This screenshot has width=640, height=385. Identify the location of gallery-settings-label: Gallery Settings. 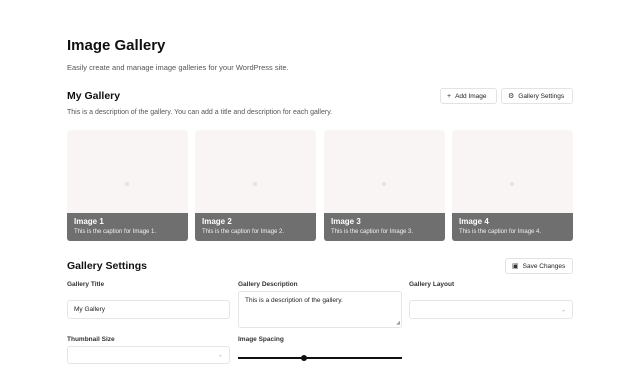
(541, 96).